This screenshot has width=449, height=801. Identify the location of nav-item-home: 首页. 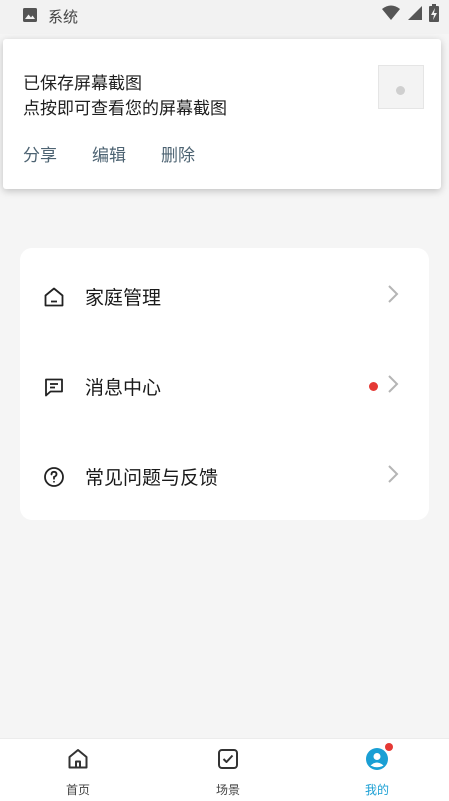
(78, 770).